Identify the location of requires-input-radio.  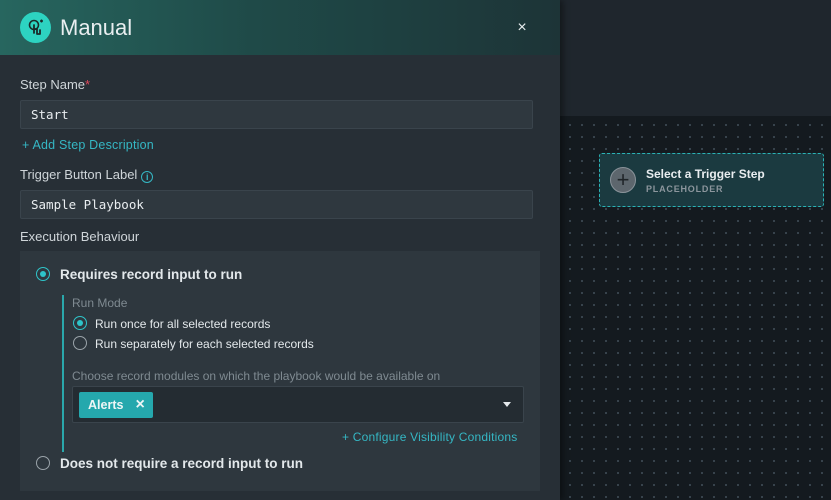
(43, 274).